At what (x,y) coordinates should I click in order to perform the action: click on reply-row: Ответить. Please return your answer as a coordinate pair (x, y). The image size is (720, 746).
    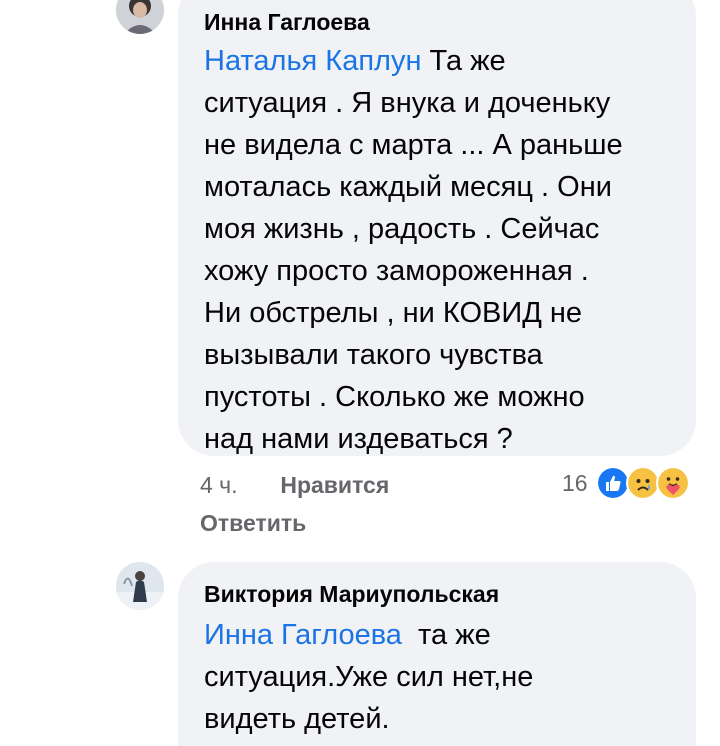
    Looking at the image, I should click on (253, 523).